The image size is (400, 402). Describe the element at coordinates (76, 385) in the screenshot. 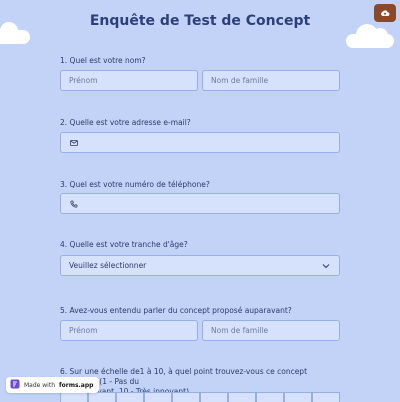

I see `brand-name: forms.app` at that location.